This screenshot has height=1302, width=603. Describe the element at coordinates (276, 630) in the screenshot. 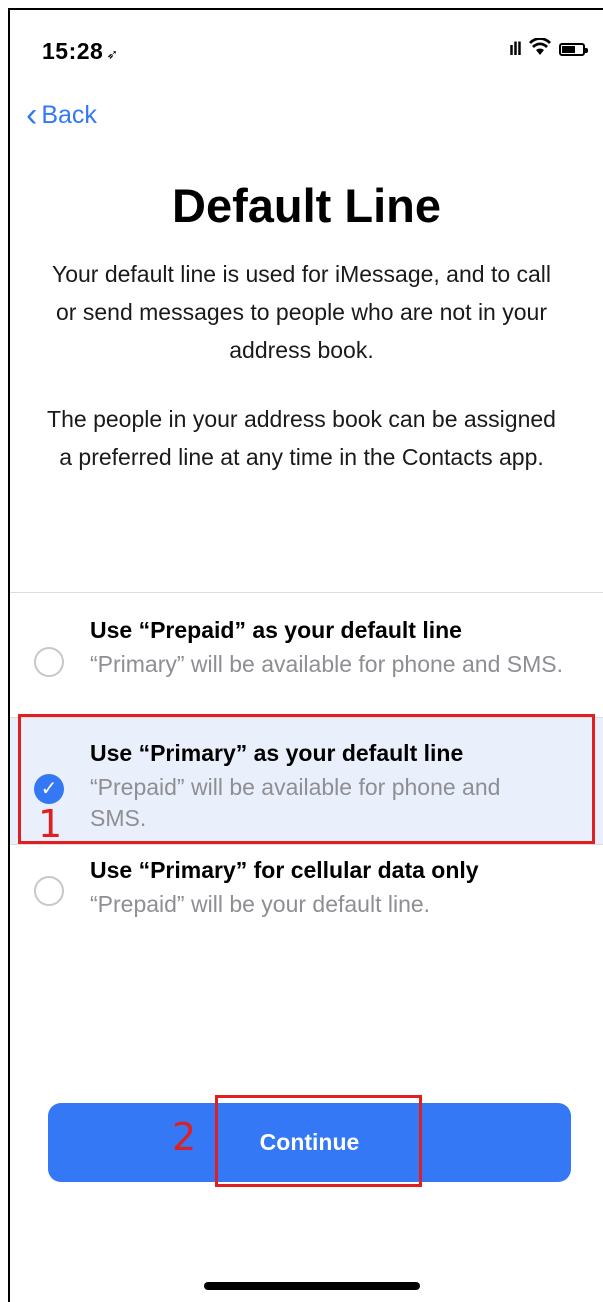

I see `option-title: Use “Prepaid” as your default line` at that location.